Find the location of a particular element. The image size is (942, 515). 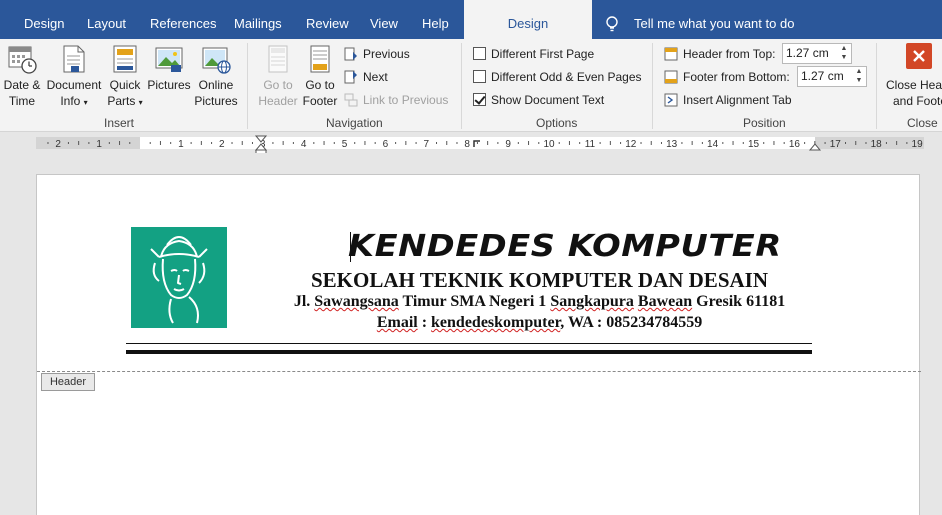

insert-alignment-tab-label: Insert Alignment Tab is located at coordinates (737, 100).